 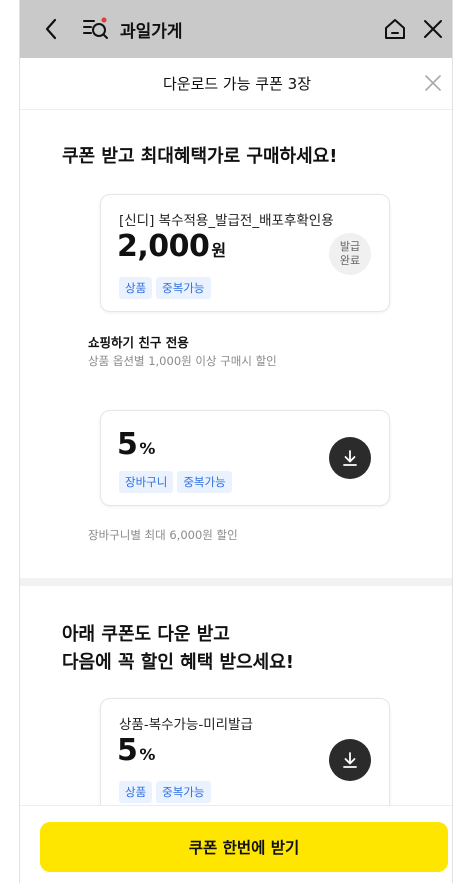 What do you see at coordinates (146, 482) in the screenshot?
I see `badge-cart: 장바구니` at bounding box center [146, 482].